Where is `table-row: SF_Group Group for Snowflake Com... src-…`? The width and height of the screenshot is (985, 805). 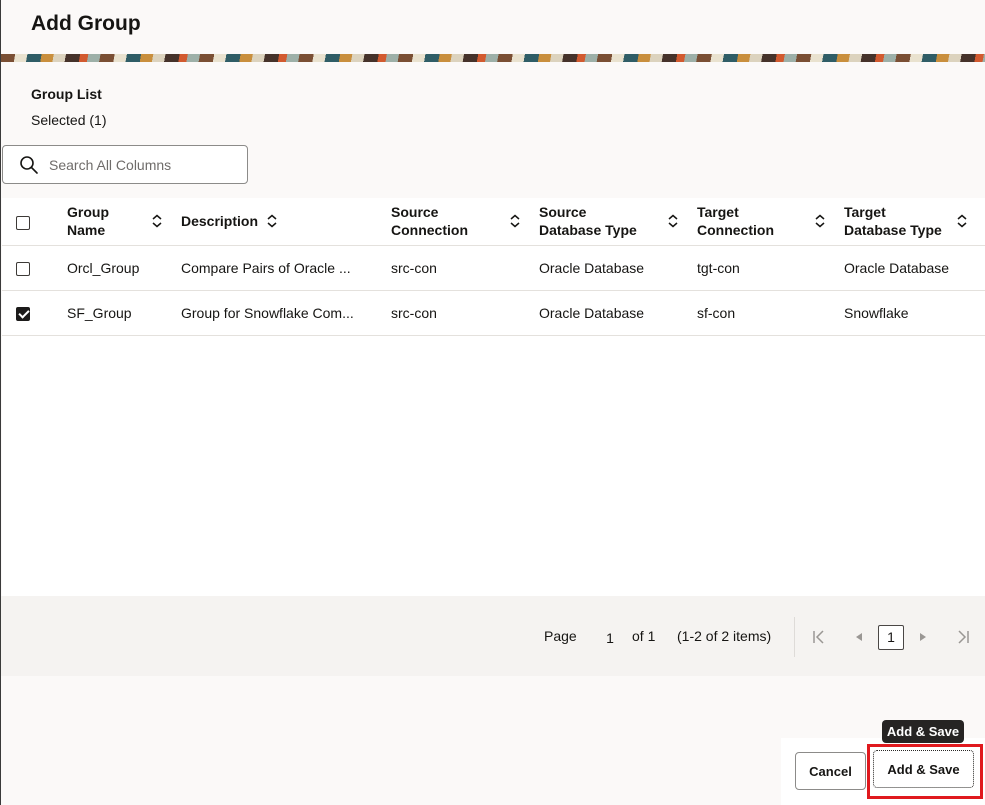
table-row: SF_Group Group for Snowflake Com... src-… is located at coordinates (493, 312).